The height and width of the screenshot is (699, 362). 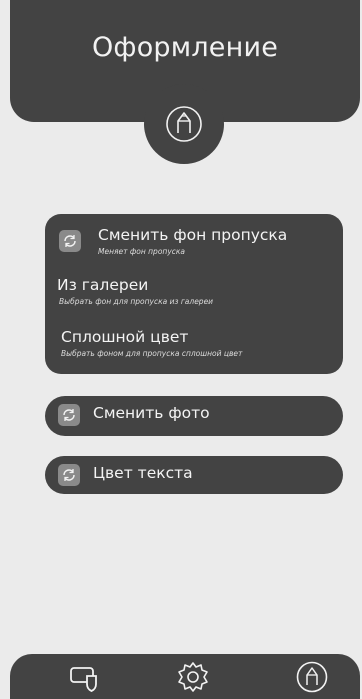 I want to click on bottom-nav, so click(x=185, y=676).